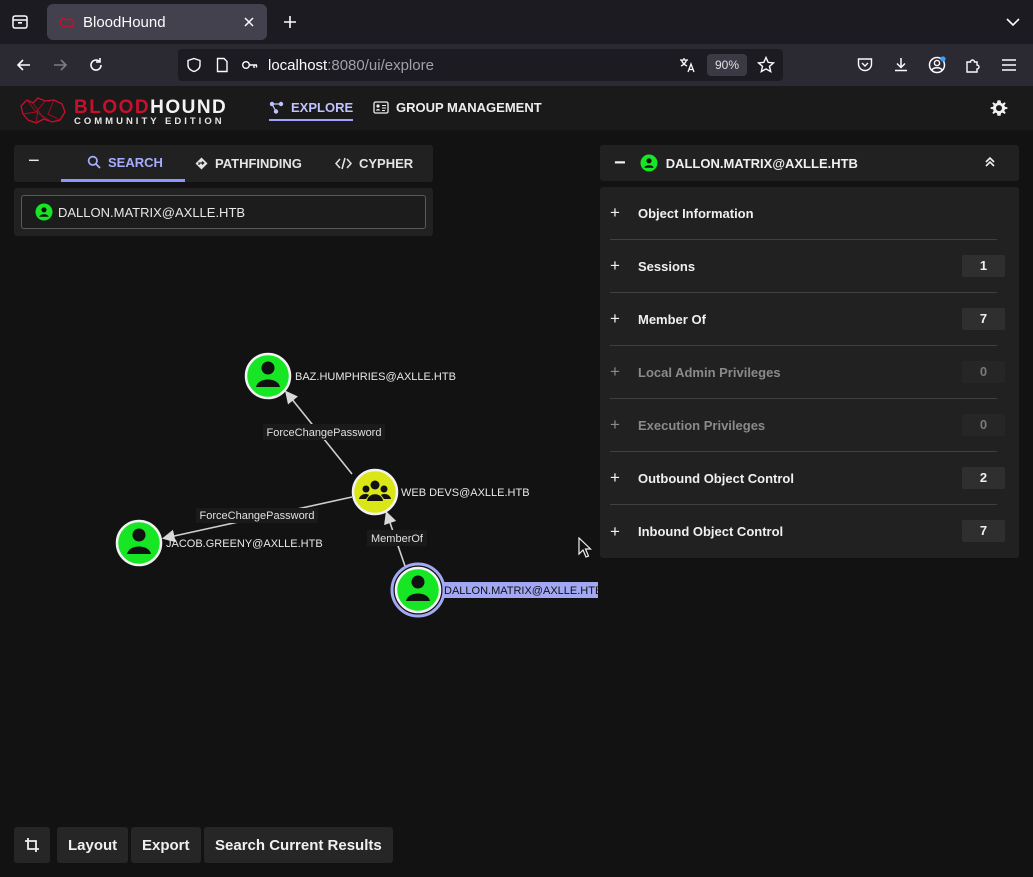  What do you see at coordinates (35, 162) in the screenshot?
I see `collapse-search-panel-button: −` at bounding box center [35, 162].